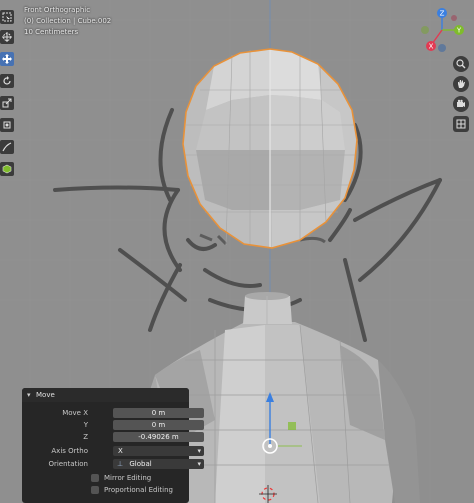  I want to click on proportional-editing-label: Proportional Editing, so click(138, 490).